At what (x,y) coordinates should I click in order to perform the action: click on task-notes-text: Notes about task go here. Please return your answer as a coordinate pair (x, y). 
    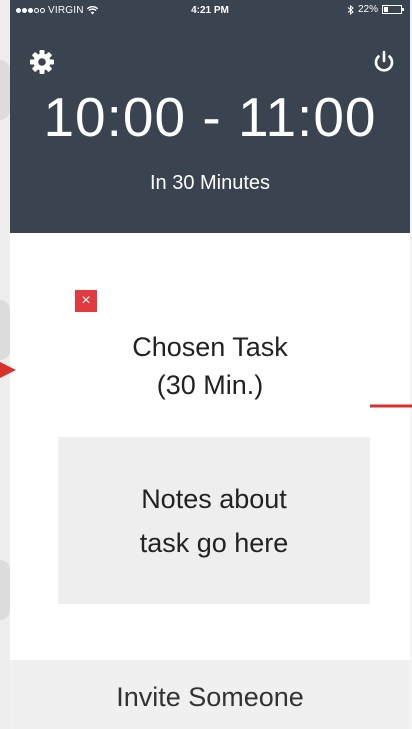
    Looking at the image, I should click on (214, 521).